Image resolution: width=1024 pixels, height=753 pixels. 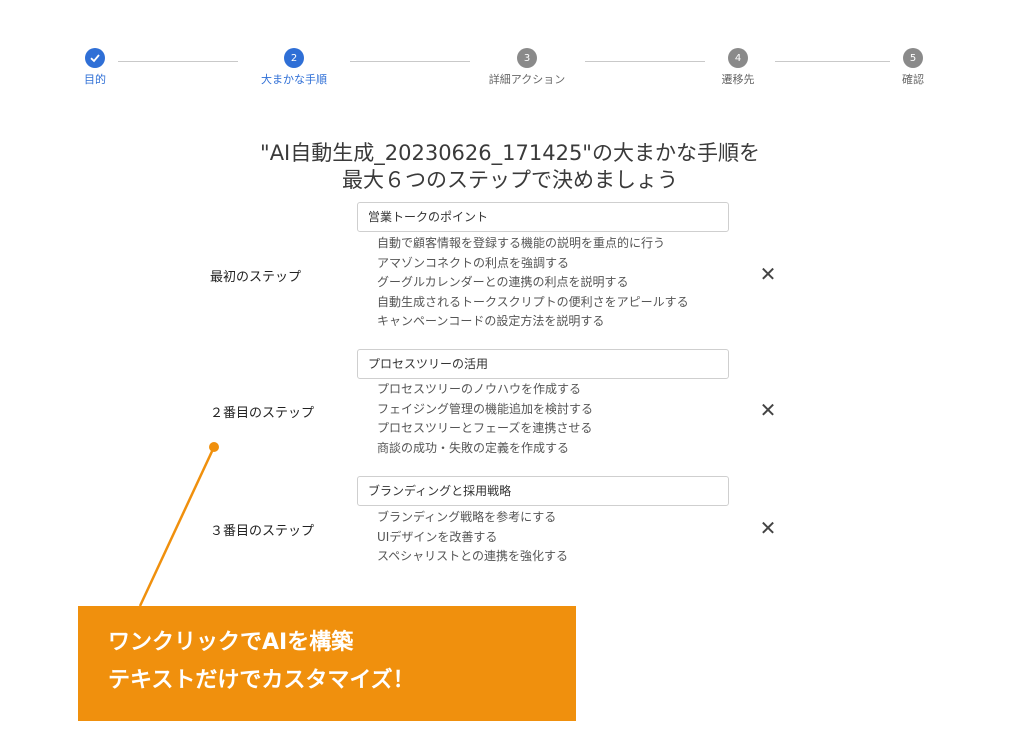 I want to click on callout-line: ワンクリックでAIを構築, so click(x=231, y=642).